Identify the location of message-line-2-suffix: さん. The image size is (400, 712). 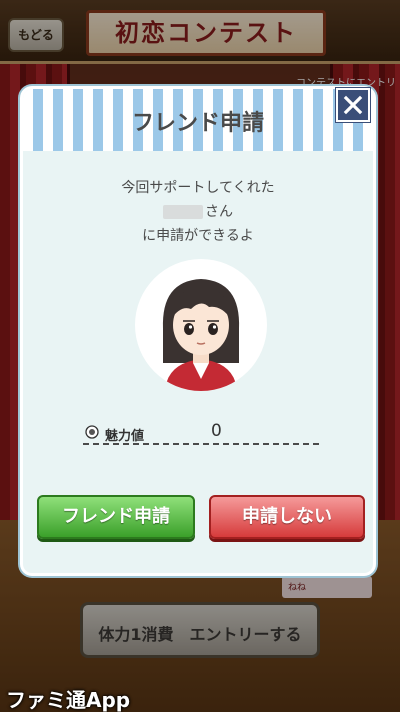
(219, 212).